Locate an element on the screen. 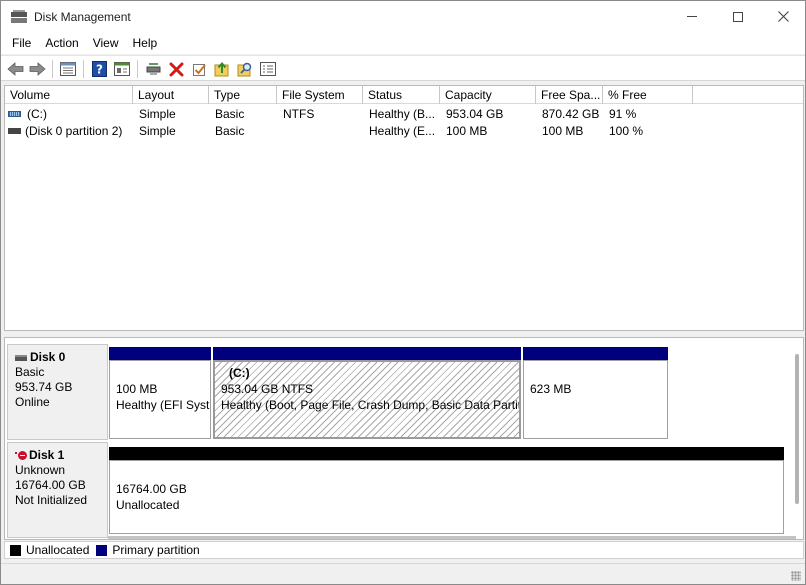 This screenshot has width=806, height=585. disk-0-name-row: Disk 0 is located at coordinates (61, 357).